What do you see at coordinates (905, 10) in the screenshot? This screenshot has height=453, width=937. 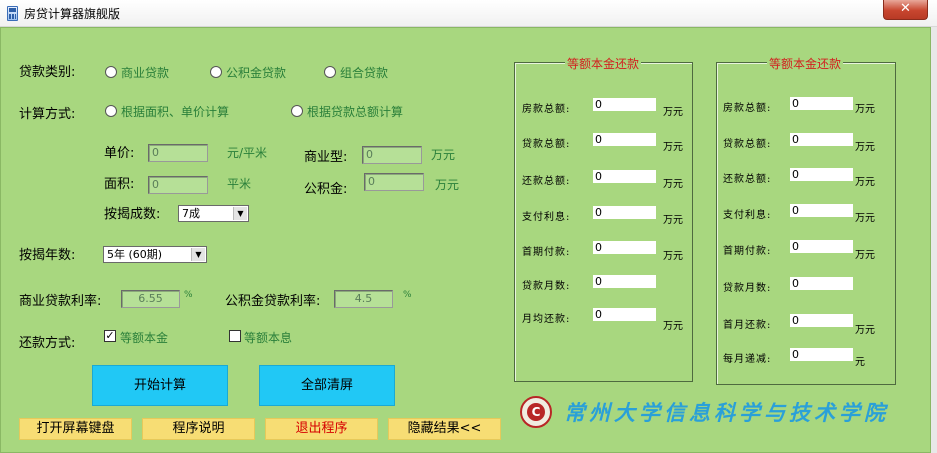 I see `close-button: ✕` at bounding box center [905, 10].